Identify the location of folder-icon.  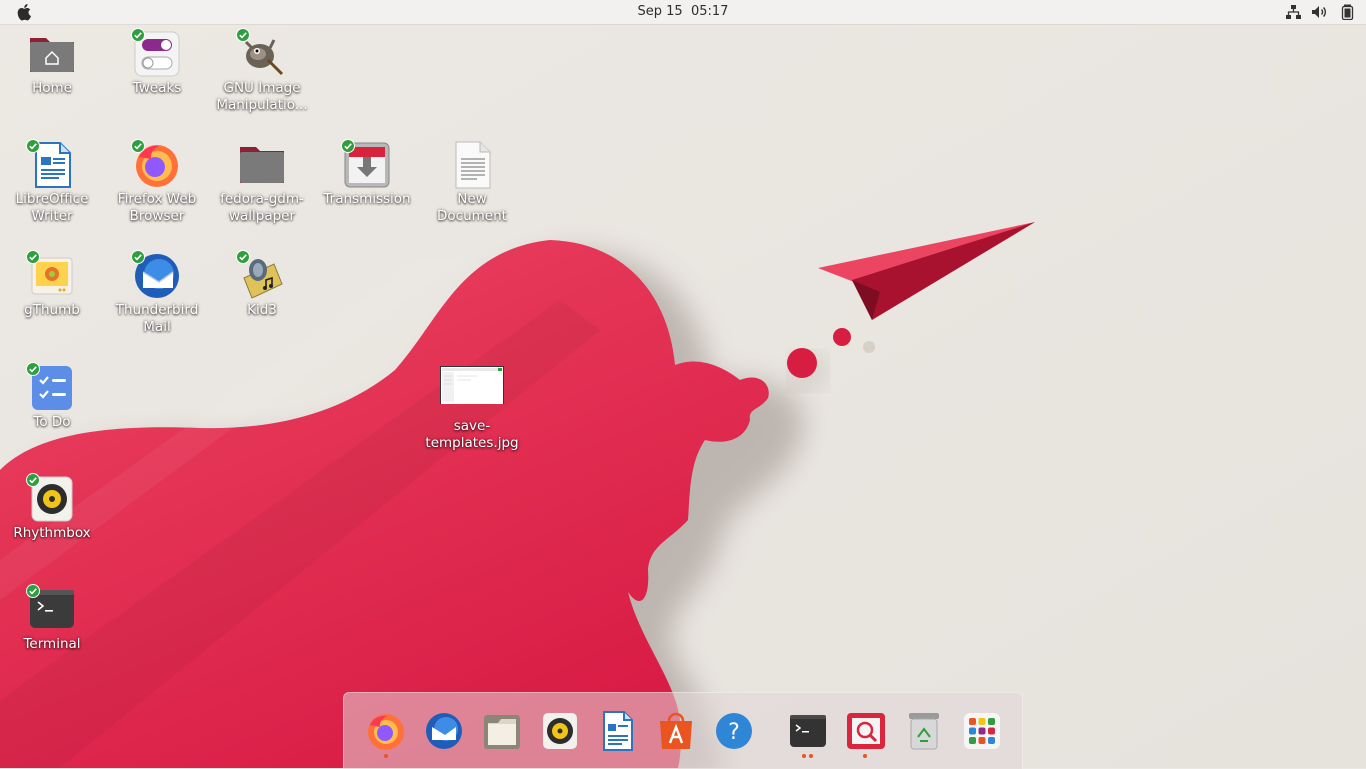
(262, 165).